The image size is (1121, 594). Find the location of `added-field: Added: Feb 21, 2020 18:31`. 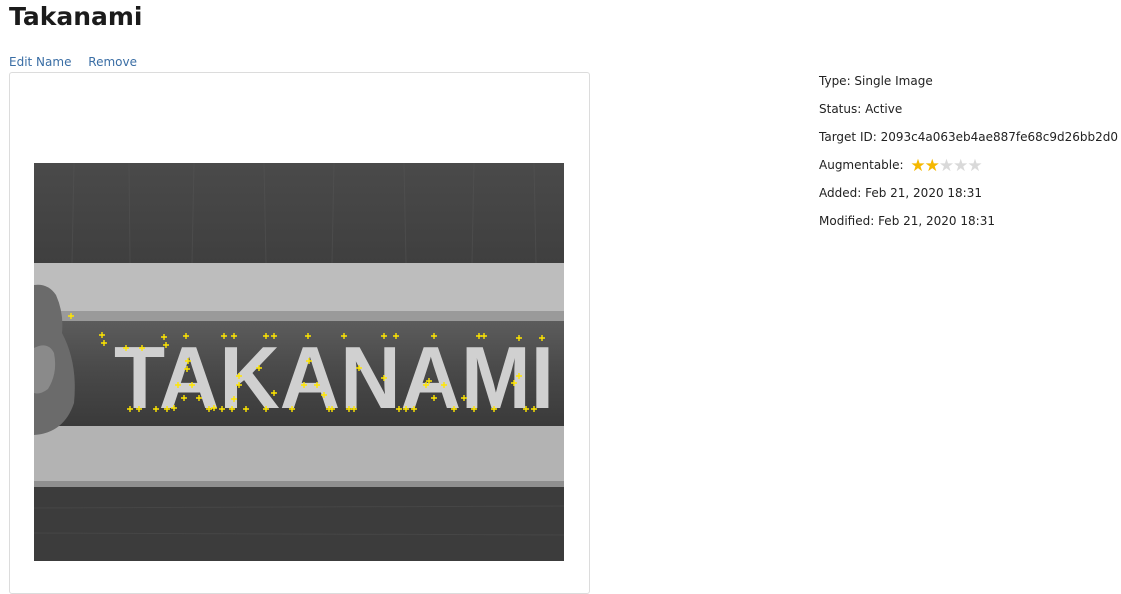

added-field: Added: Feb 21, 2020 18:31 is located at coordinates (900, 193).